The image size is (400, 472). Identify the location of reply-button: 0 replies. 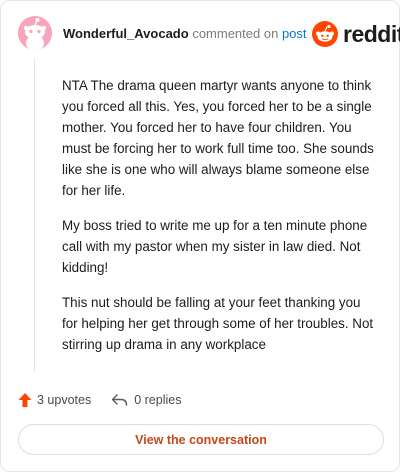
(146, 400).